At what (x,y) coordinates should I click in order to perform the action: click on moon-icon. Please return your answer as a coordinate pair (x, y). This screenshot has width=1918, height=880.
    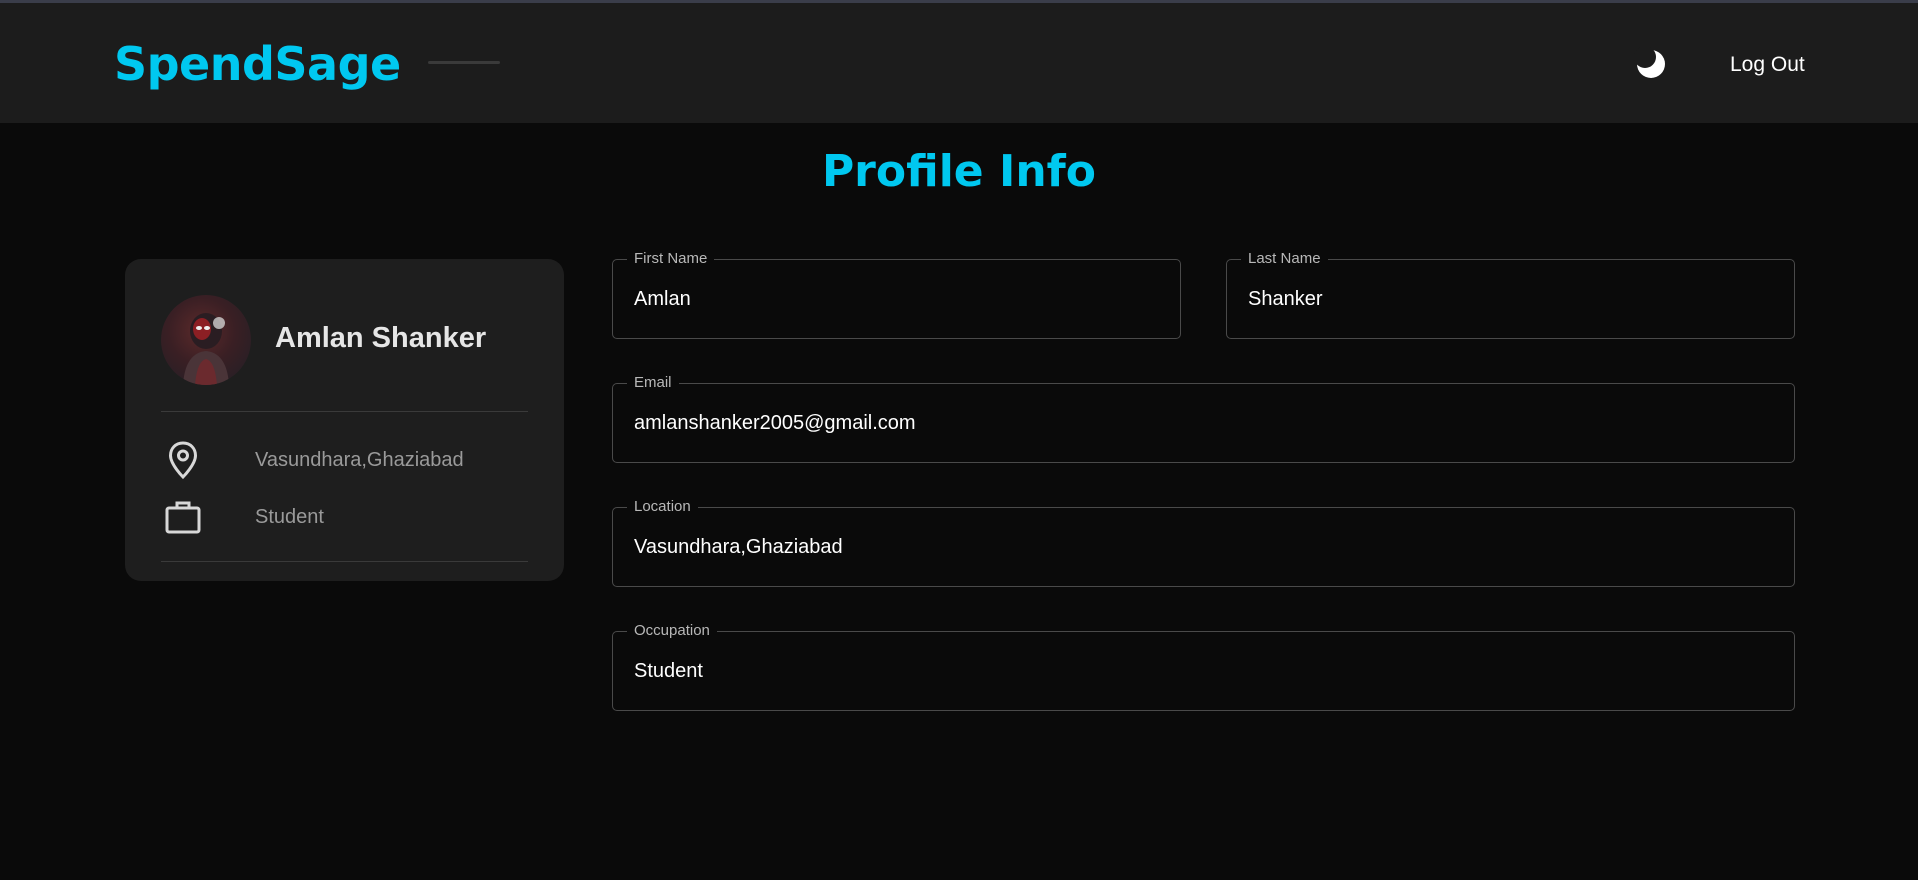
    Looking at the image, I should click on (1649, 62).